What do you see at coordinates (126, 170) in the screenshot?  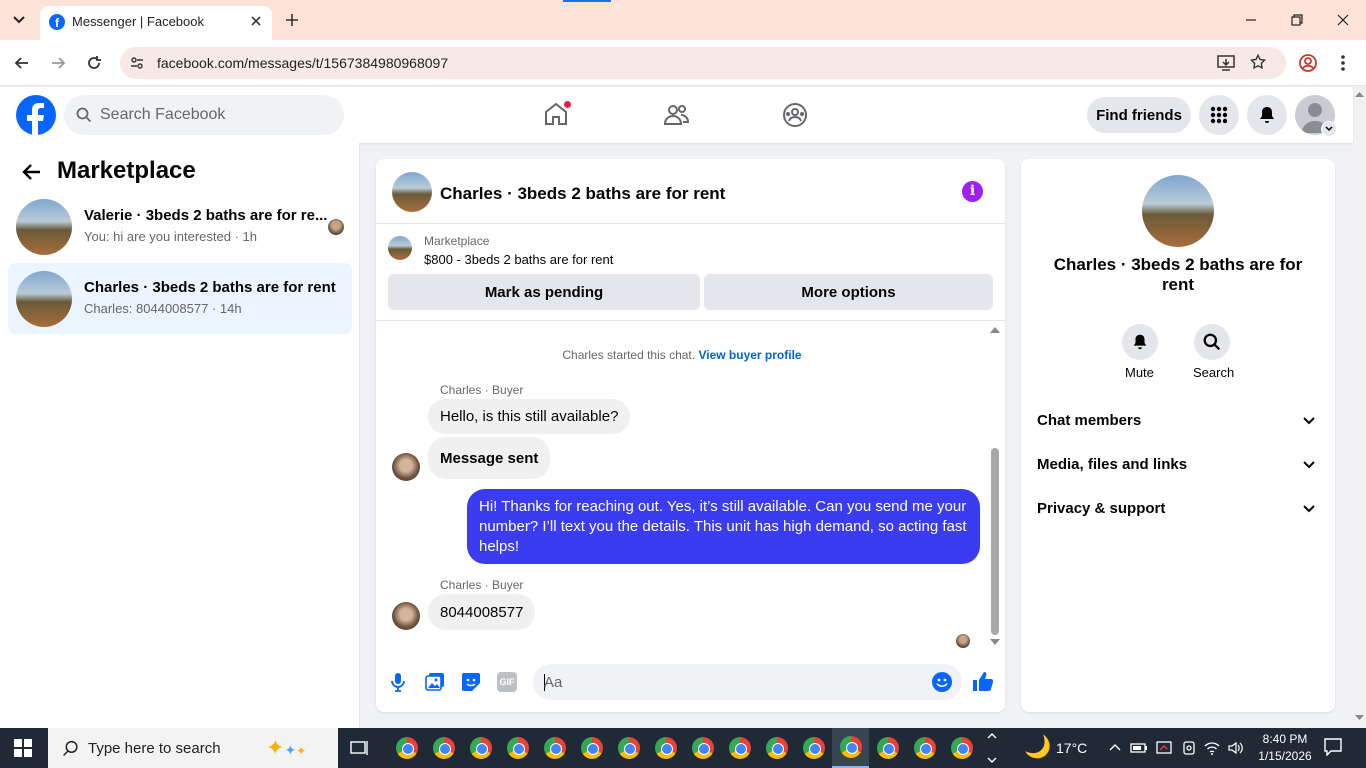 I see `sidebar-title: Marketplace` at bounding box center [126, 170].